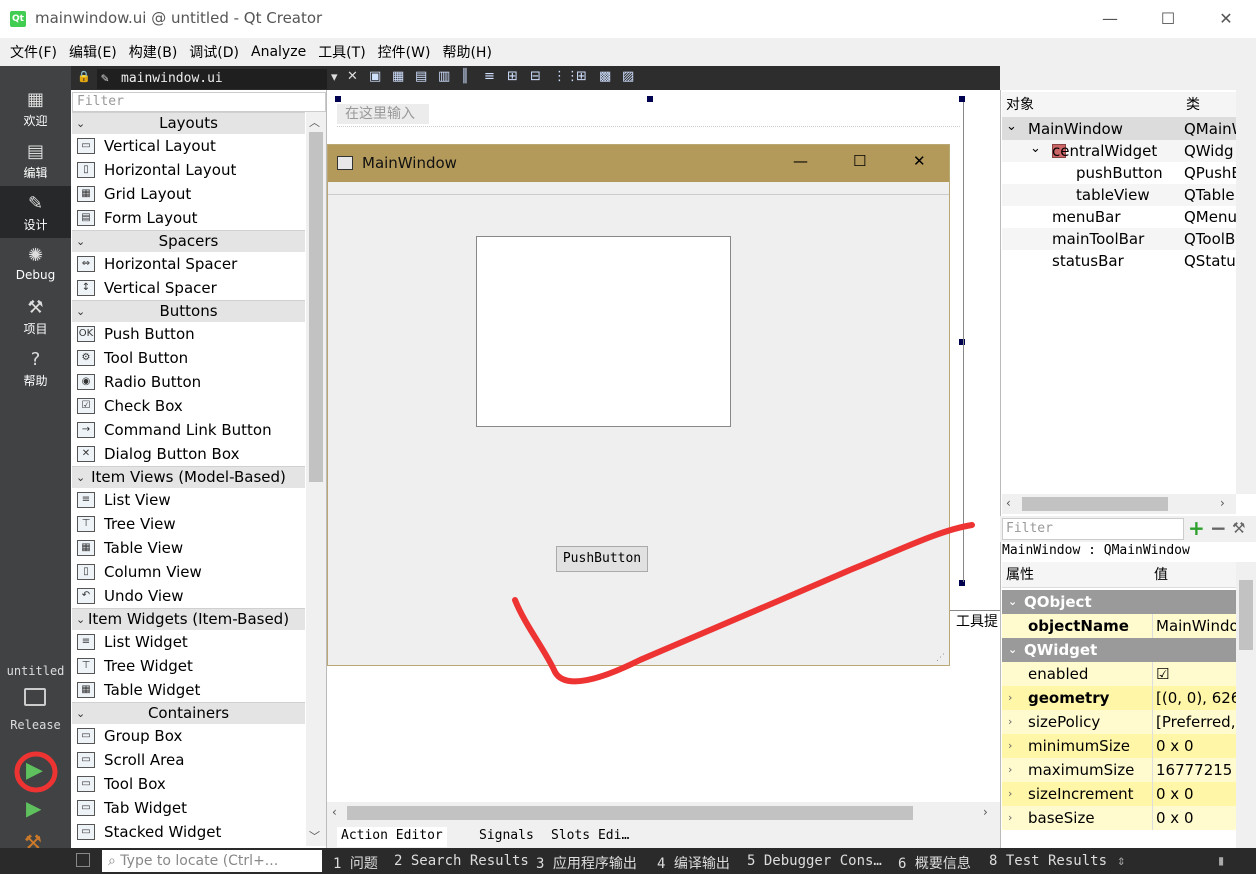  What do you see at coordinates (1194, 626) in the screenshot?
I see `property-value: MainWindo` at bounding box center [1194, 626].